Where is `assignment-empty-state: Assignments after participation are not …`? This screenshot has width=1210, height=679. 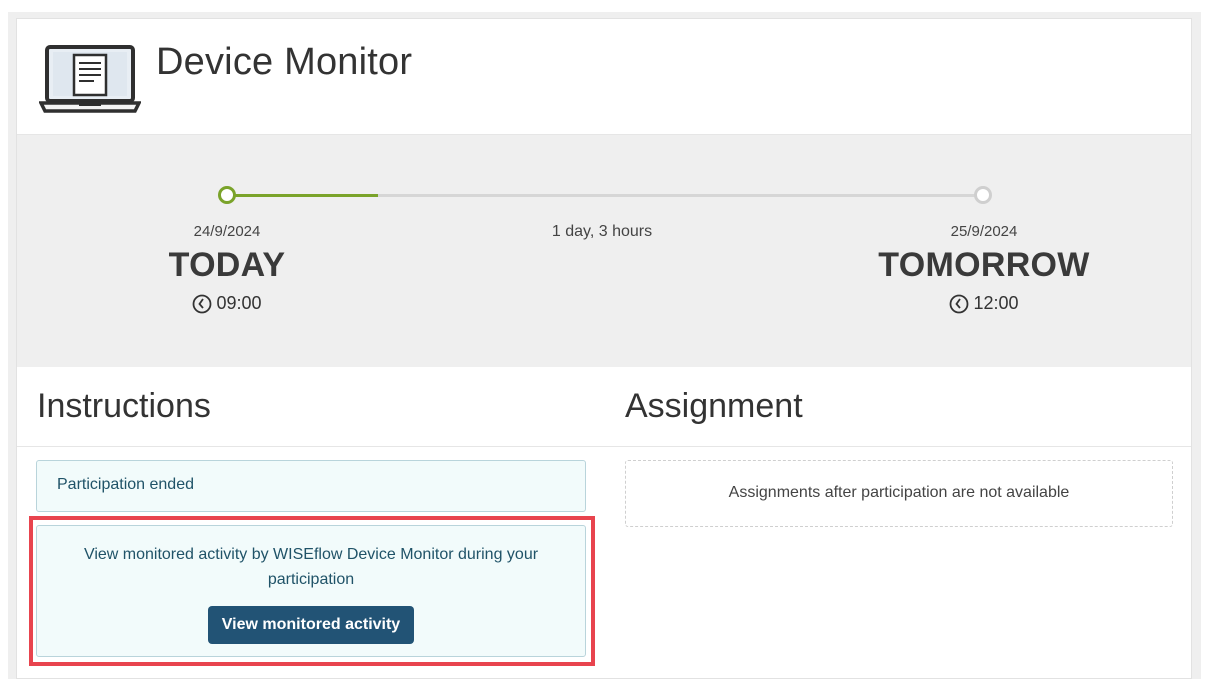
assignment-empty-state: Assignments after participation are not … is located at coordinates (899, 493).